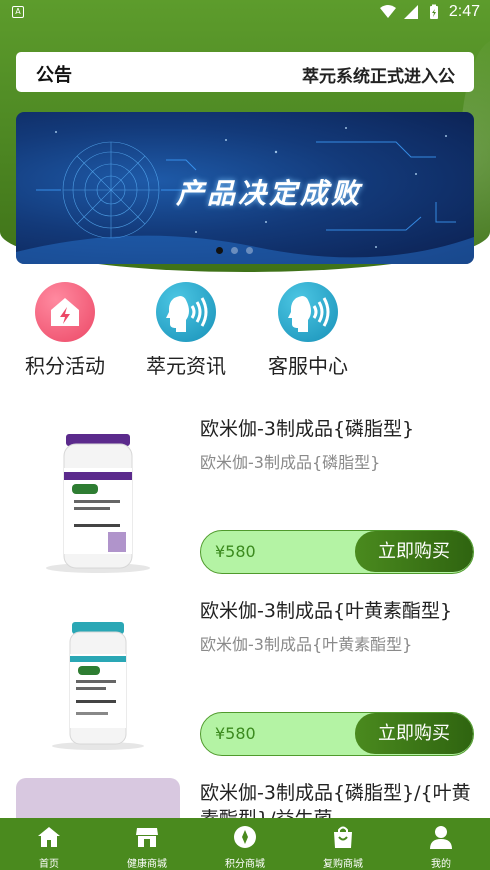 The height and width of the screenshot is (870, 490). What do you see at coordinates (306, 644) in the screenshot?
I see `product-subtitle: 欧米伽-3制成品{叶黄素酯型}` at bounding box center [306, 644].